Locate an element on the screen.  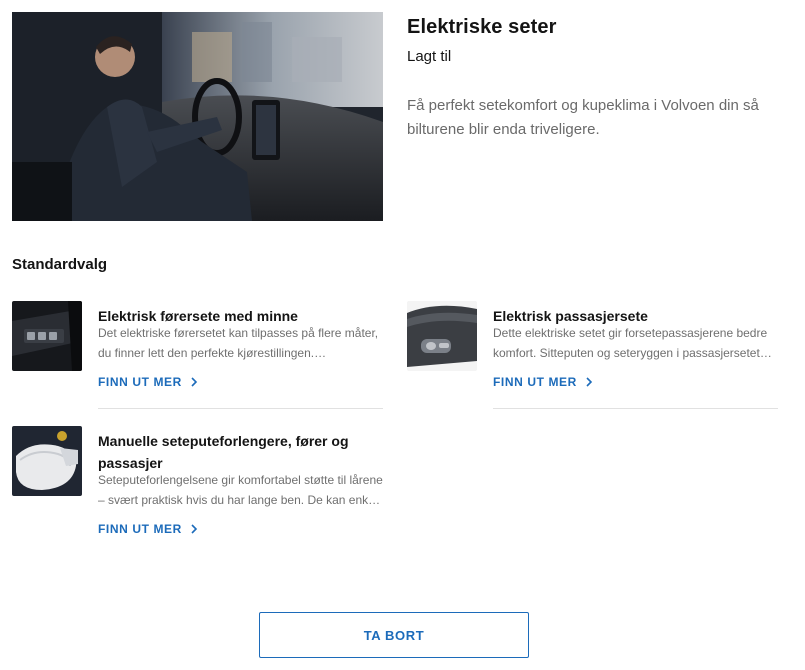
seat-extender-thumbnail is located at coordinates (47, 461).